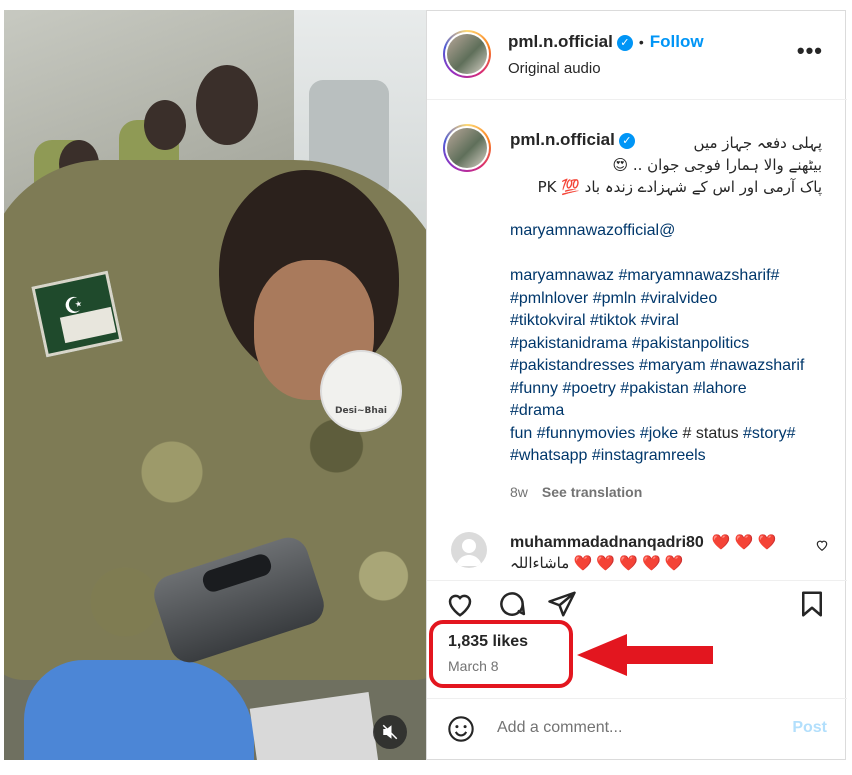  I want to click on more-options-button: •••, so click(810, 51).